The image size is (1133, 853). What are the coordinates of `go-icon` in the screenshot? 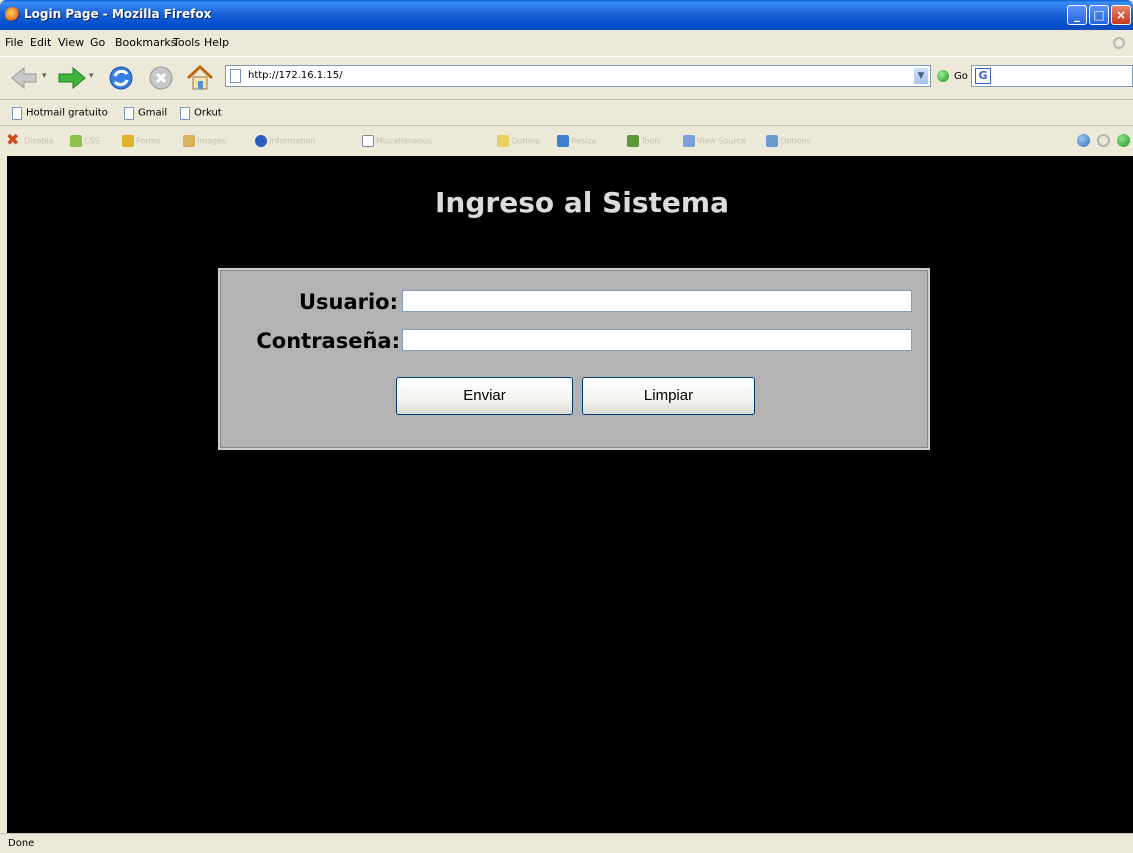 It's located at (943, 76).